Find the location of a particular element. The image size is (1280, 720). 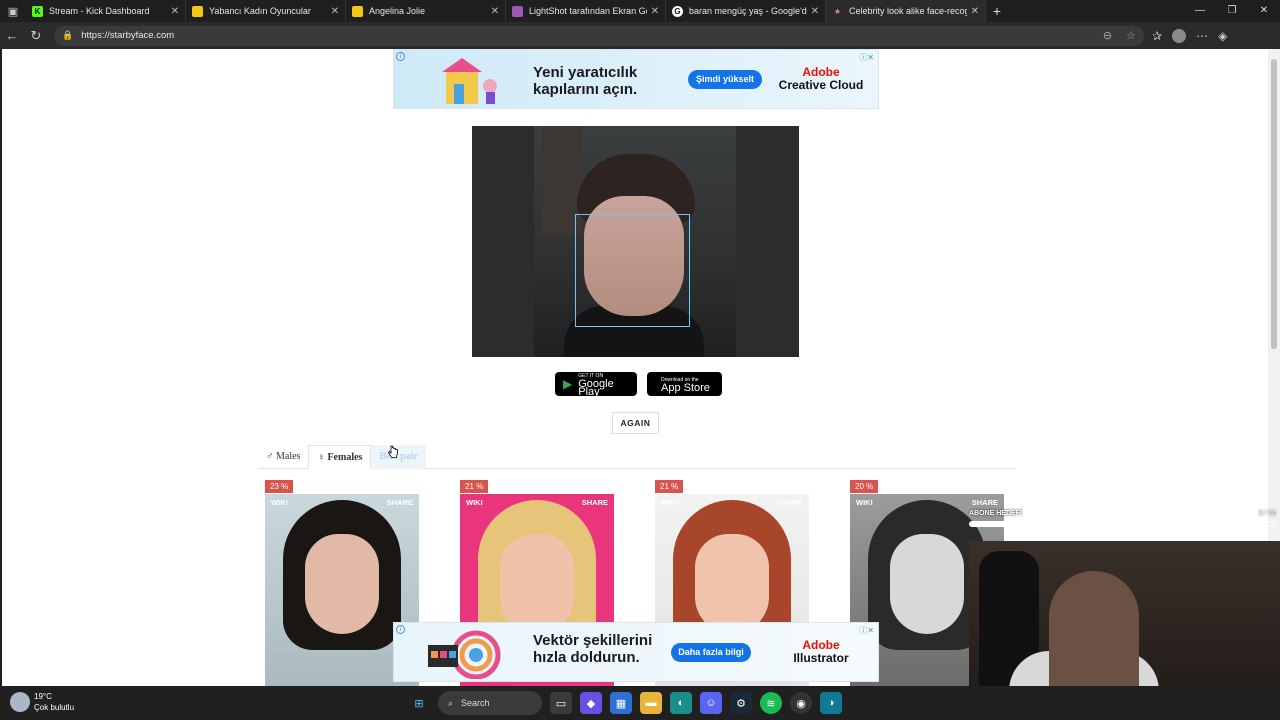

similarity-badge: 23 % is located at coordinates (279, 486).